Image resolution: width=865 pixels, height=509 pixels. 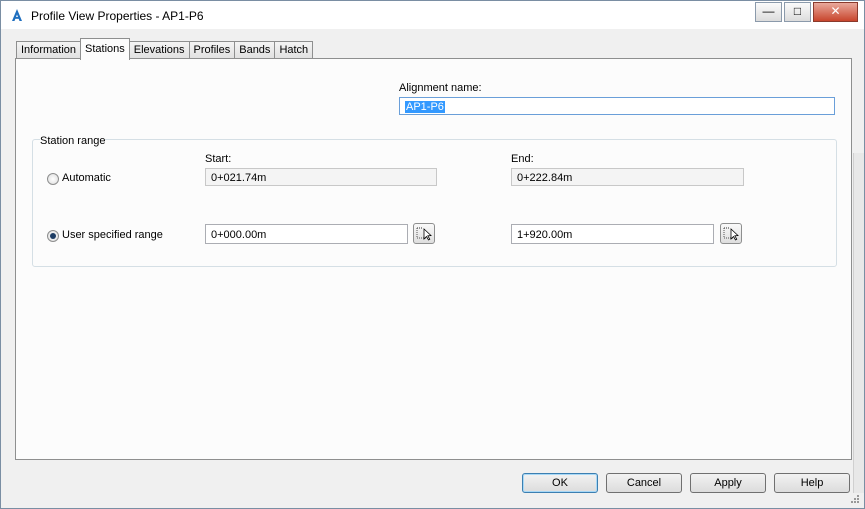 What do you see at coordinates (255, 50) in the screenshot?
I see `tab-bands: Bands` at bounding box center [255, 50].